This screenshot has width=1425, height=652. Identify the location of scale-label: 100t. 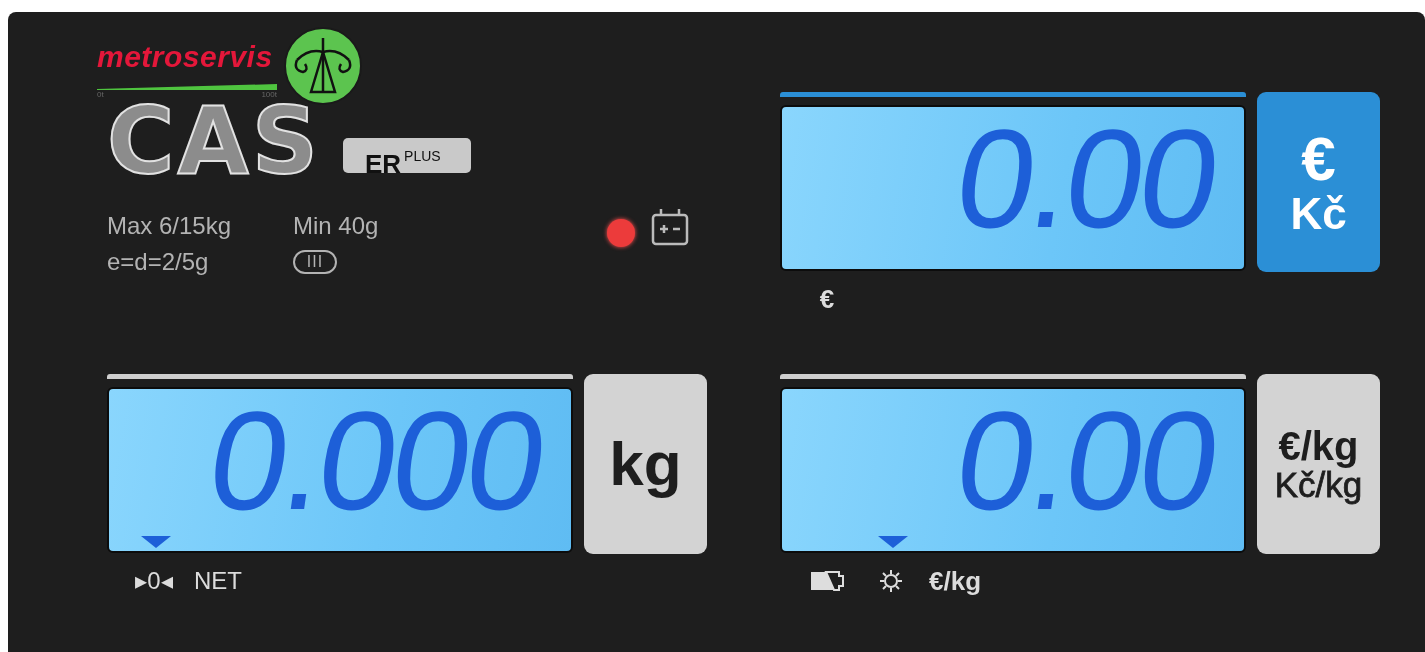
(269, 94).